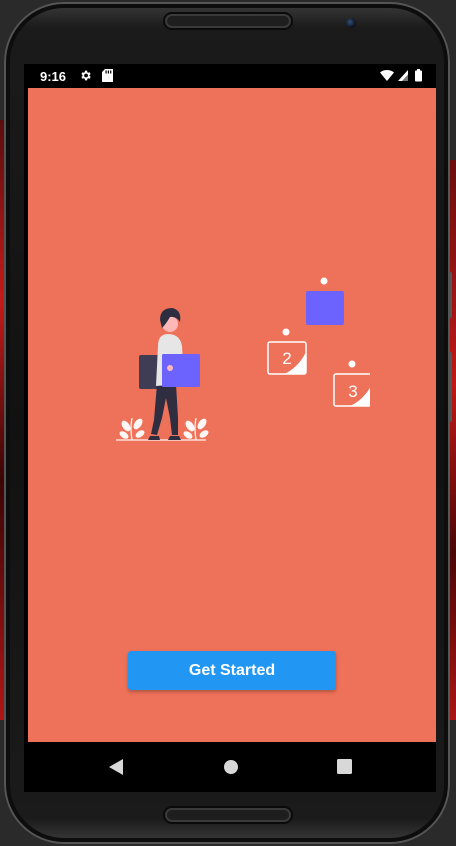  I want to click on sd-card-icon, so click(107, 77).